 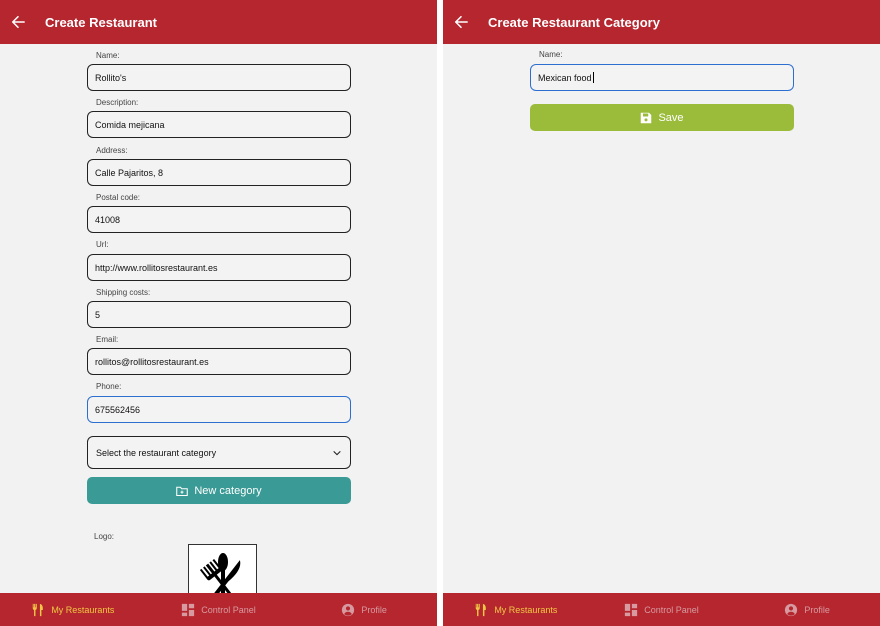 I want to click on page-title: Create Restaurant, so click(x=101, y=22).